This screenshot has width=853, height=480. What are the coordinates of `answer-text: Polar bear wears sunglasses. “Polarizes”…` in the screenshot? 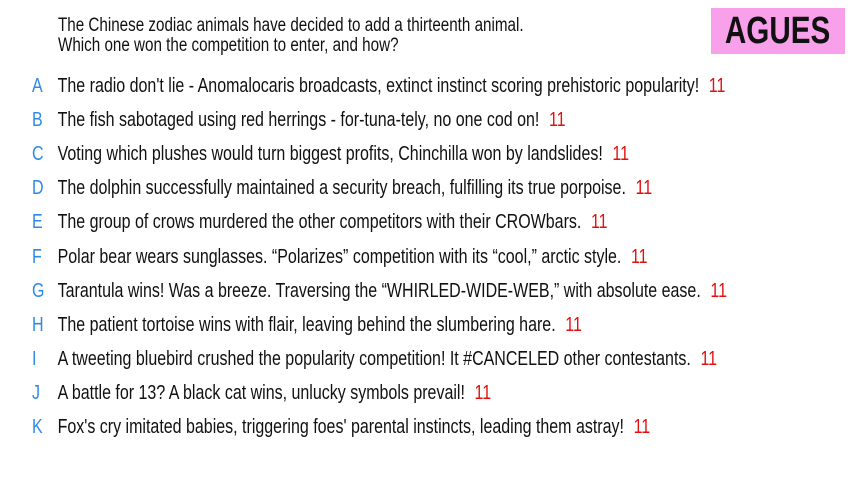 It's located at (339, 256).